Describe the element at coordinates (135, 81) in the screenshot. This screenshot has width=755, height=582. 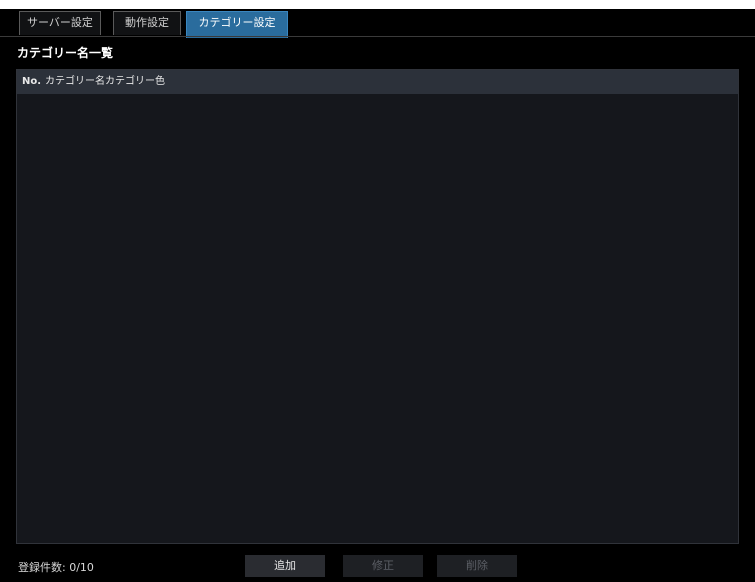
I see `column-header-category-color: カテゴリー色` at that location.